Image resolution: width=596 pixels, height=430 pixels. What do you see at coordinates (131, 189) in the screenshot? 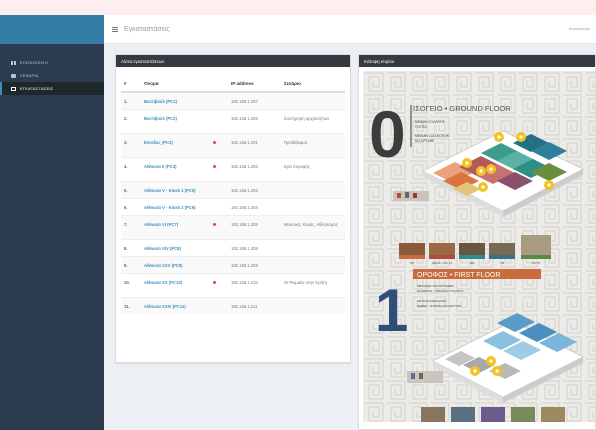
I see `row-number: 5.` at bounding box center [131, 189].